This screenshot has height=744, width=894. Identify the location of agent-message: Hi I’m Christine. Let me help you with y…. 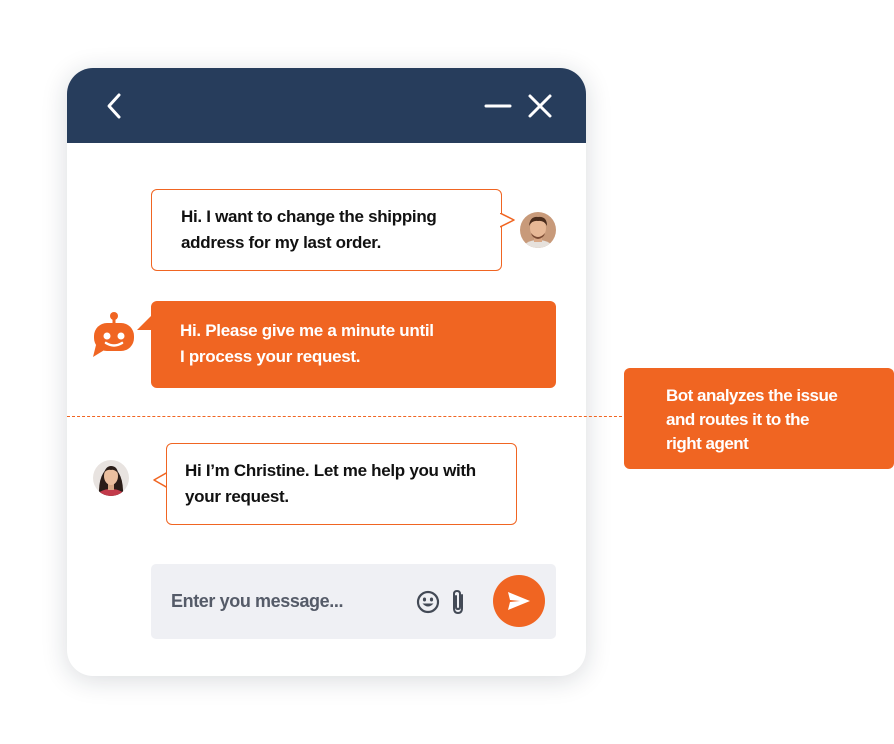
(341, 484).